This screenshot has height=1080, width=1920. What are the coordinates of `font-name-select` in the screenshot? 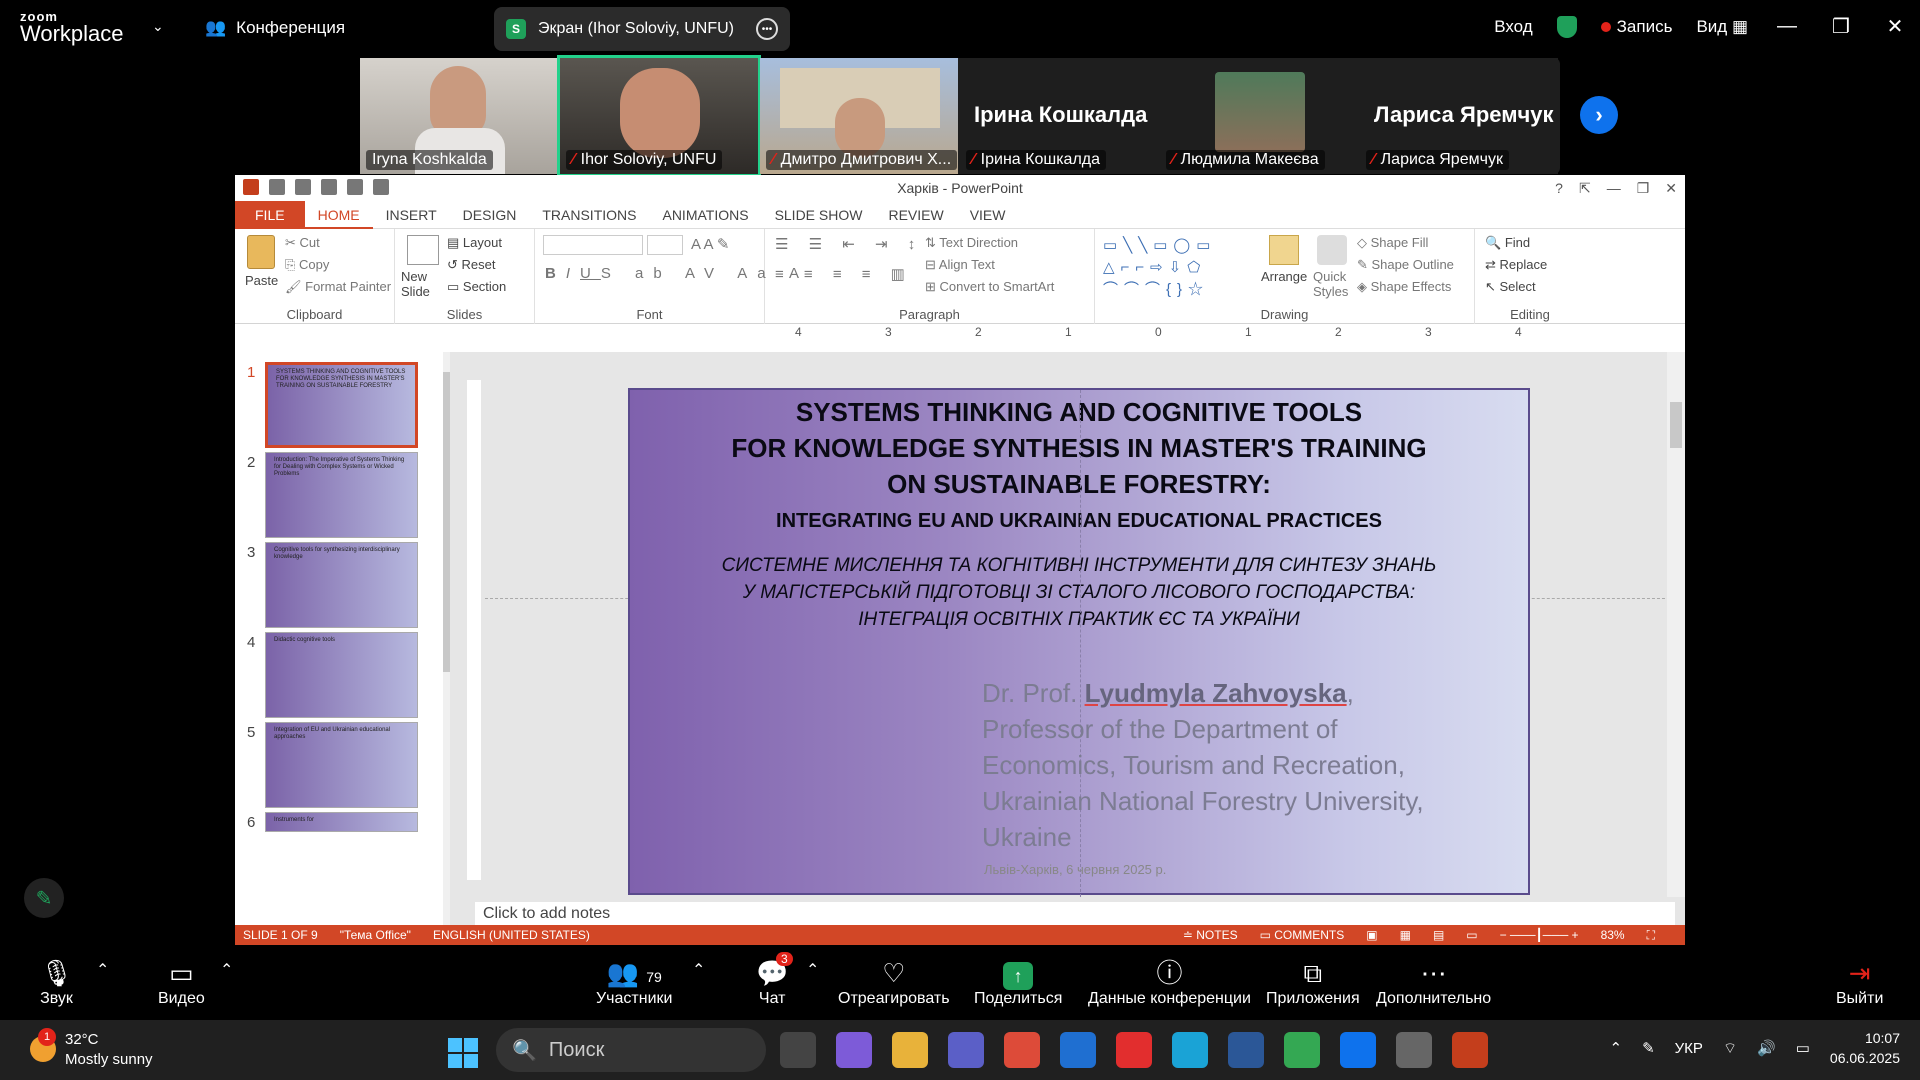 It's located at (593, 245).